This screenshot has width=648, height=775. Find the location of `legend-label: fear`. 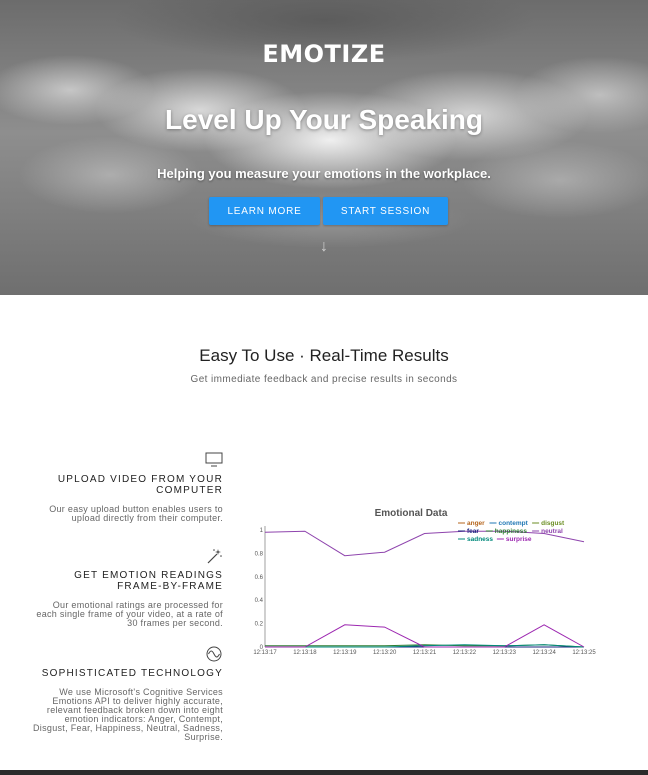

legend-label: fear is located at coordinates (473, 531).